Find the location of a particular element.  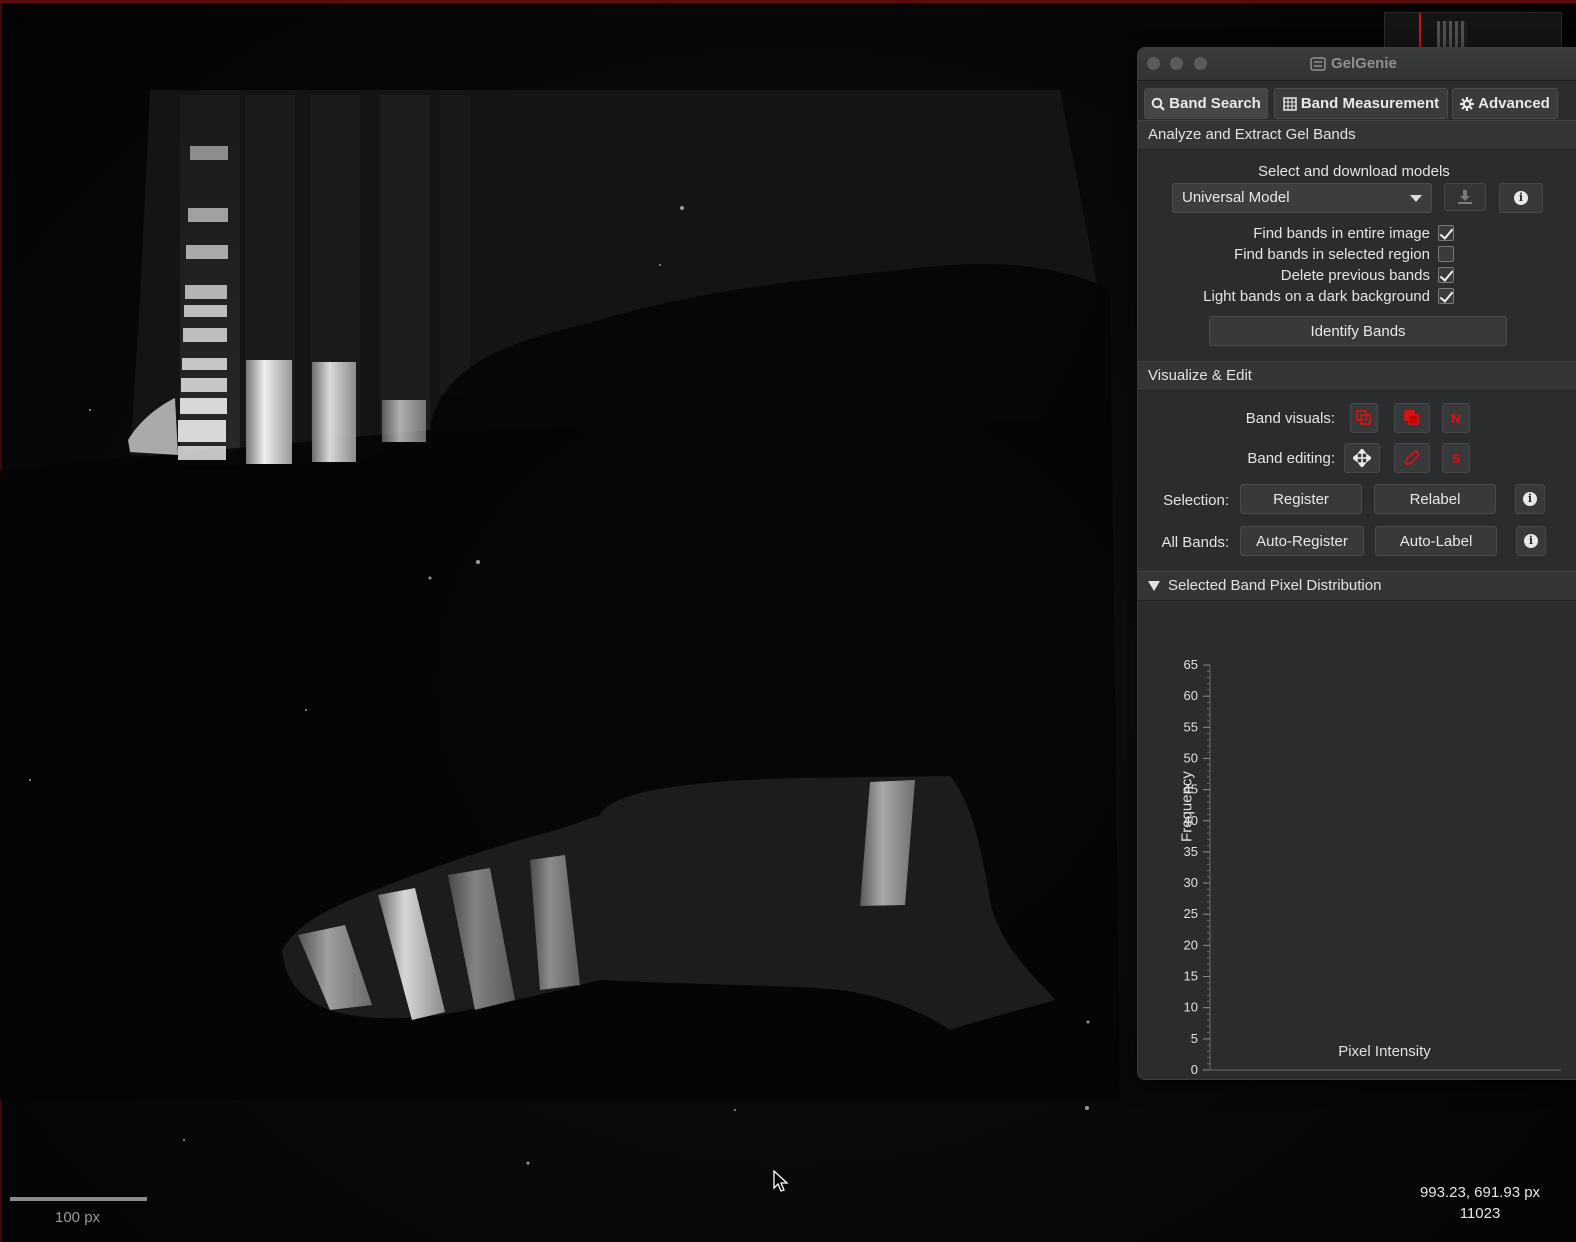

overview-thumbnail is located at coordinates (1473, 31).